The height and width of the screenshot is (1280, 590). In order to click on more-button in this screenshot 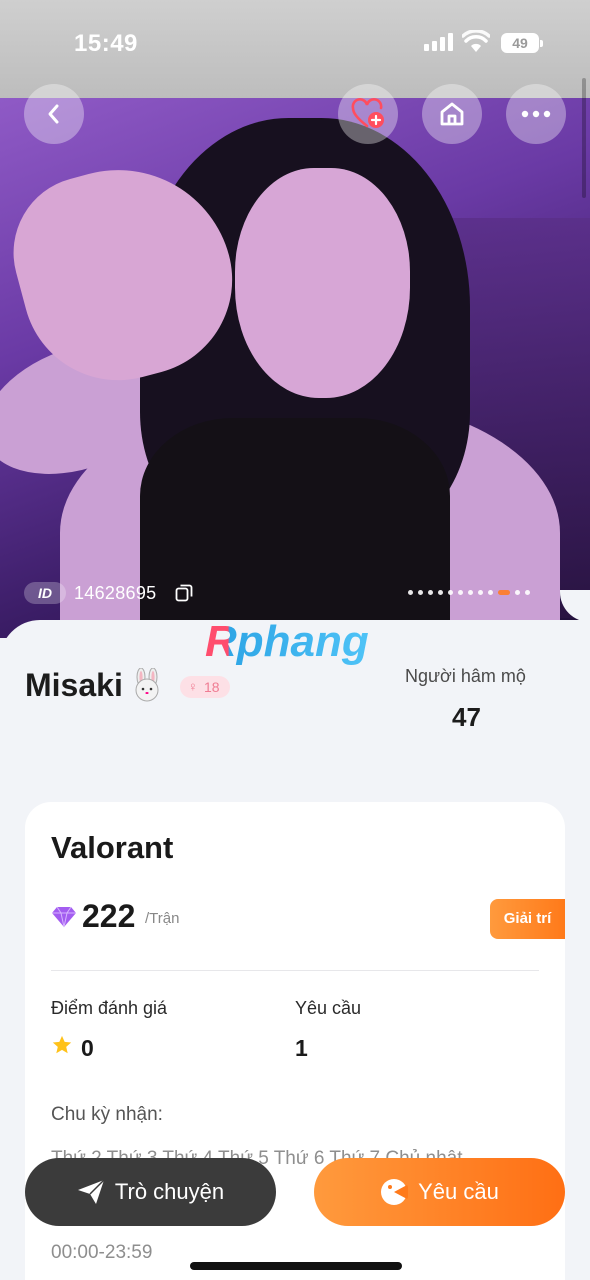, I will do `click(536, 114)`.